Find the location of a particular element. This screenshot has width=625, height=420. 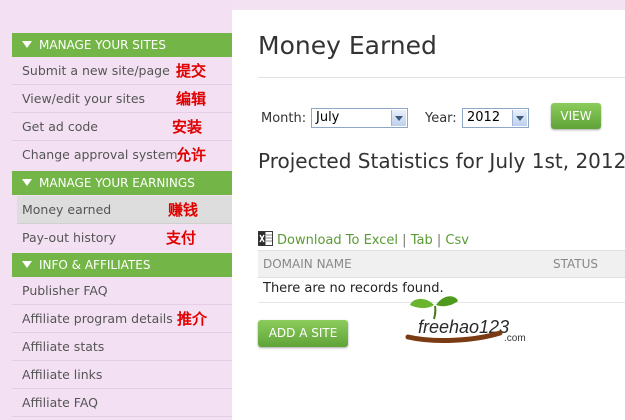

section-title: INFO & AFFILIATES is located at coordinates (95, 265).